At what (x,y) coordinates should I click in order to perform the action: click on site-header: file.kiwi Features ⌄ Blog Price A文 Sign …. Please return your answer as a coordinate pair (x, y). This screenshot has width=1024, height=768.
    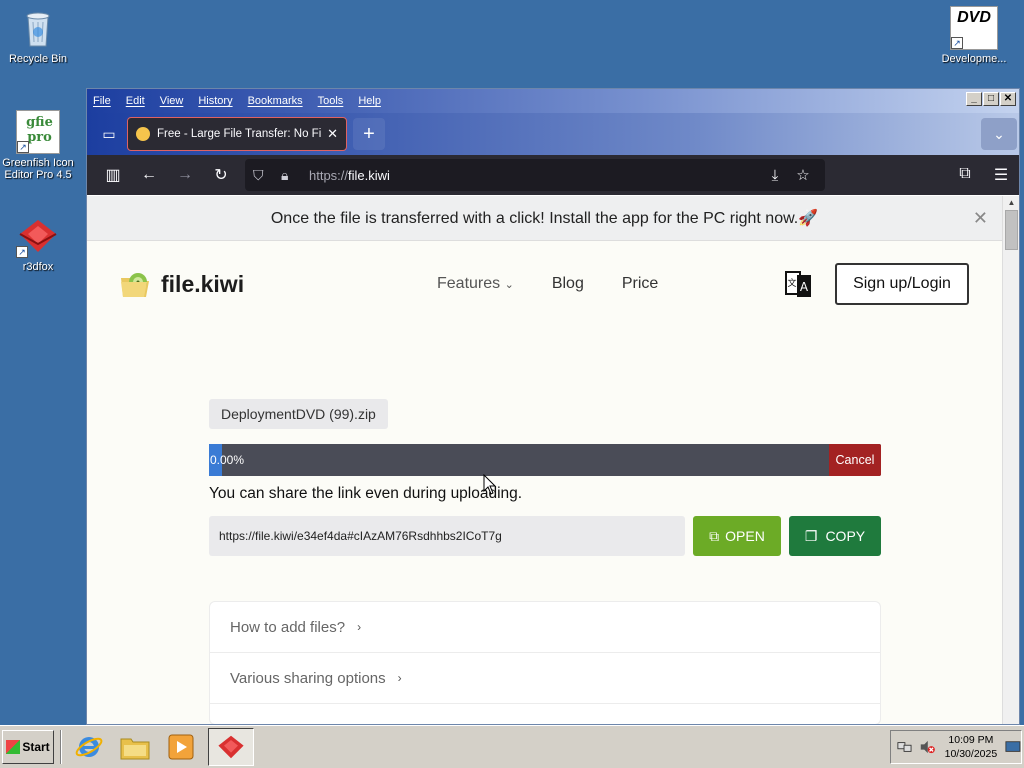
    Looking at the image, I should click on (544, 284).